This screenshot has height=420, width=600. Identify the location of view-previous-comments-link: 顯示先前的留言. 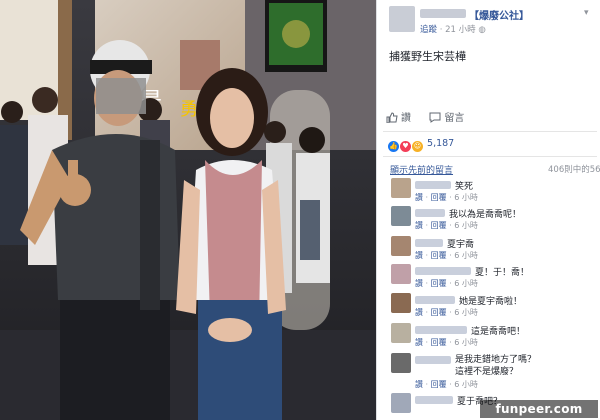
(421, 169).